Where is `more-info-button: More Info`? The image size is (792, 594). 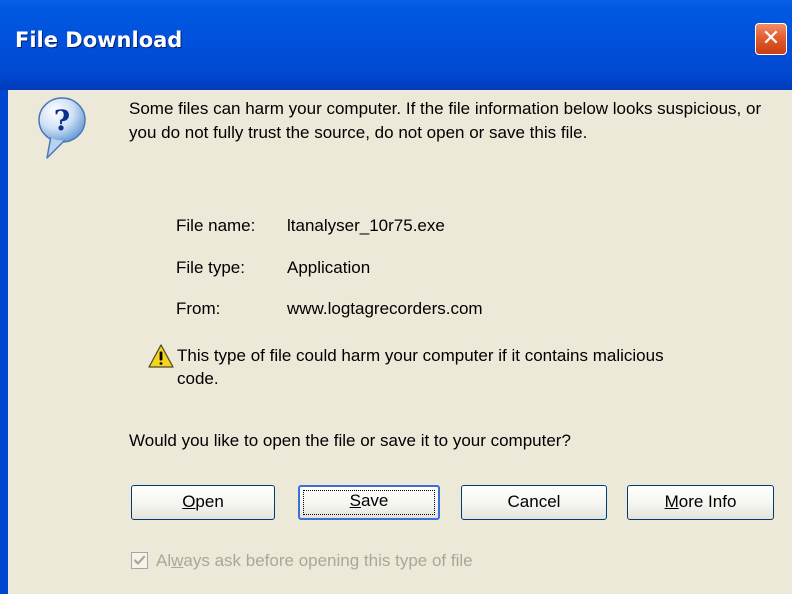
more-info-button: More Info is located at coordinates (700, 502).